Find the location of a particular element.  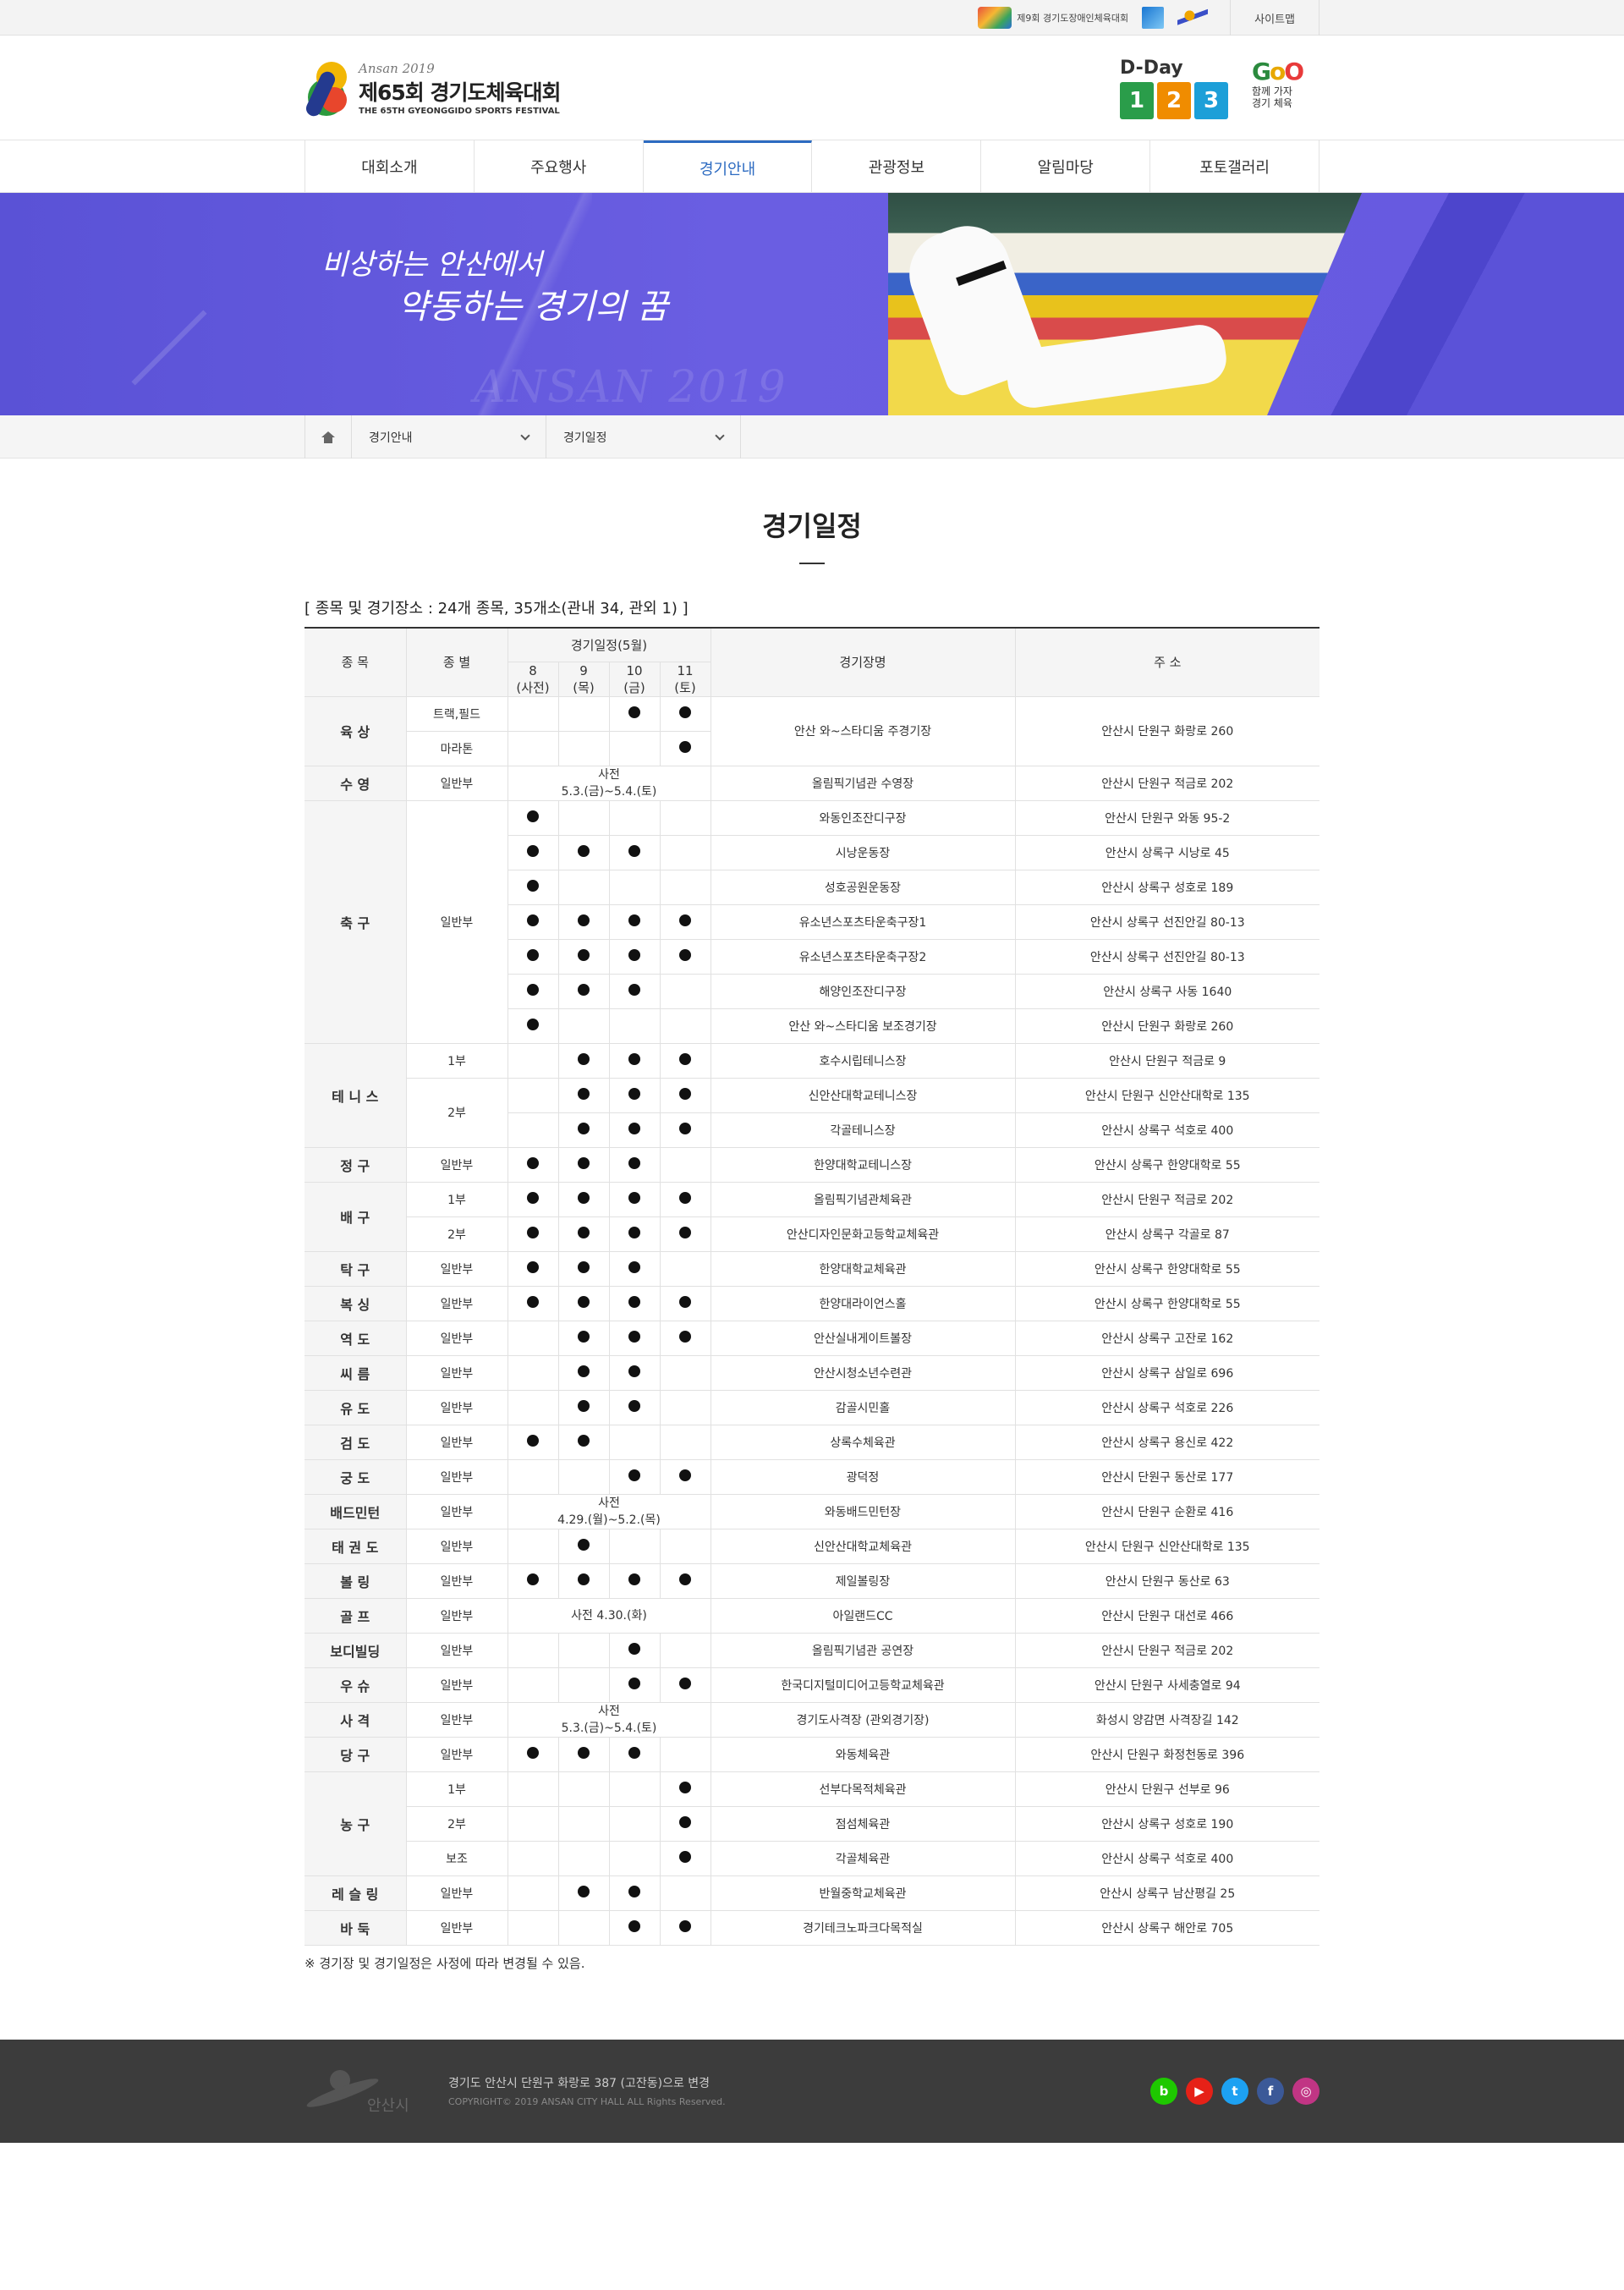

venue-cell: 신안산대학교체육관 is located at coordinates (863, 1546).